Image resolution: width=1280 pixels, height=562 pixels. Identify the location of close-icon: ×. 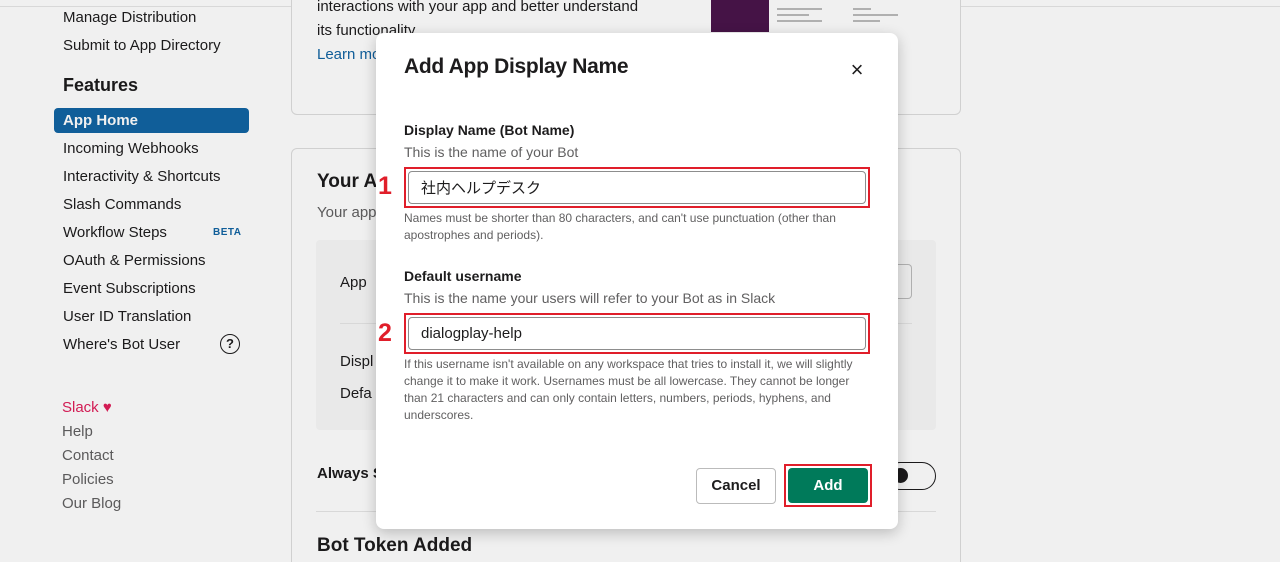
(857, 70).